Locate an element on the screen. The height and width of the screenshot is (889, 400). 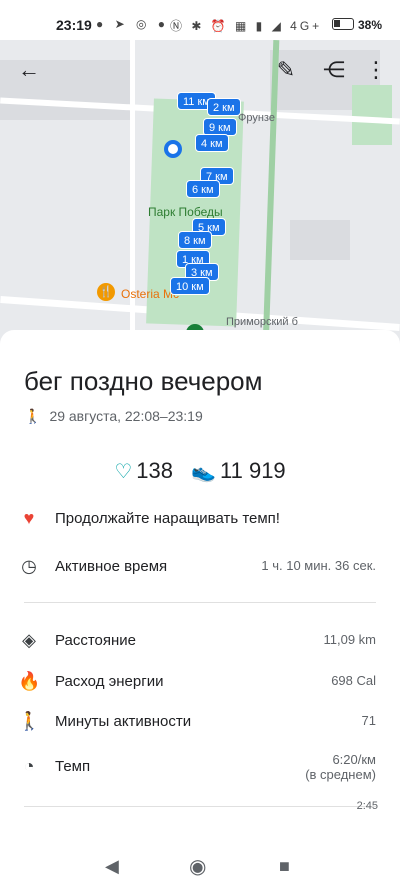
chart-tick-label: 2:45 is located at coordinates (367, 806).